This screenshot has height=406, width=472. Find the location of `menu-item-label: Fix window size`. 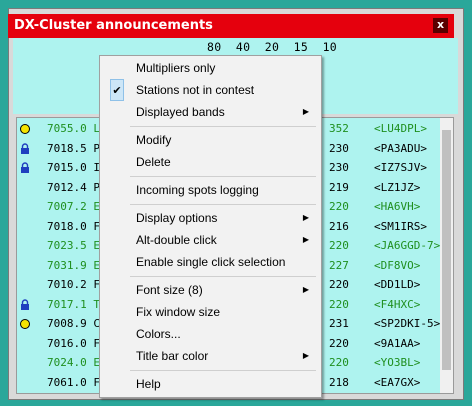

menu-item-label: Fix window size is located at coordinates (178, 312).